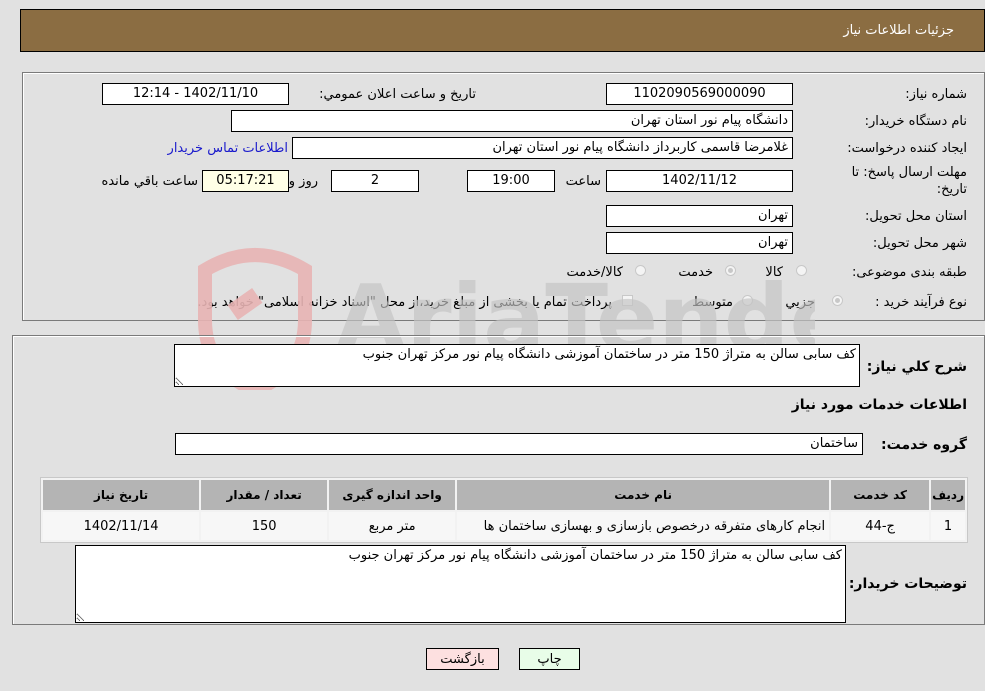 This screenshot has height=691, width=985. What do you see at coordinates (948, 526) in the screenshot?
I see `cell-row: 1` at bounding box center [948, 526].